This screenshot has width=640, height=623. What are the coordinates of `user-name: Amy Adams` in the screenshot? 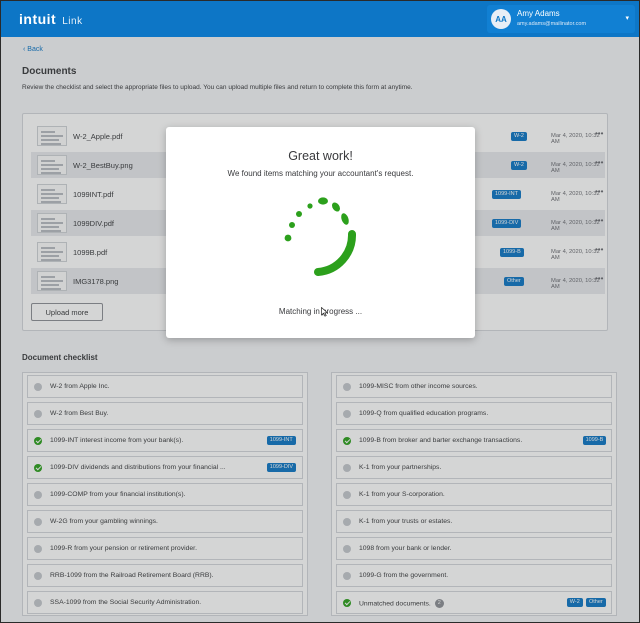 It's located at (538, 13).